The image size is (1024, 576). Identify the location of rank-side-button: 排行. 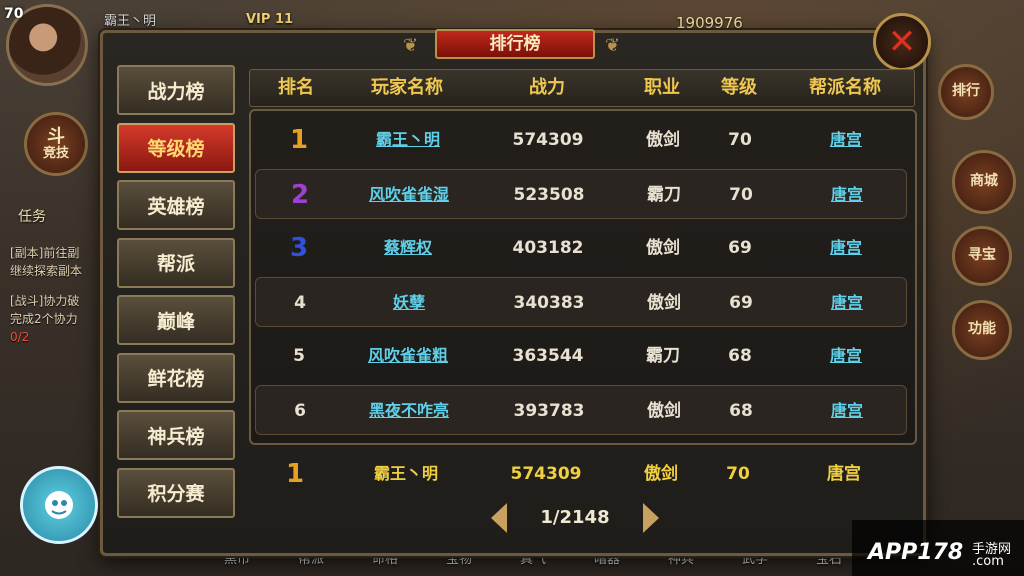
(966, 92).